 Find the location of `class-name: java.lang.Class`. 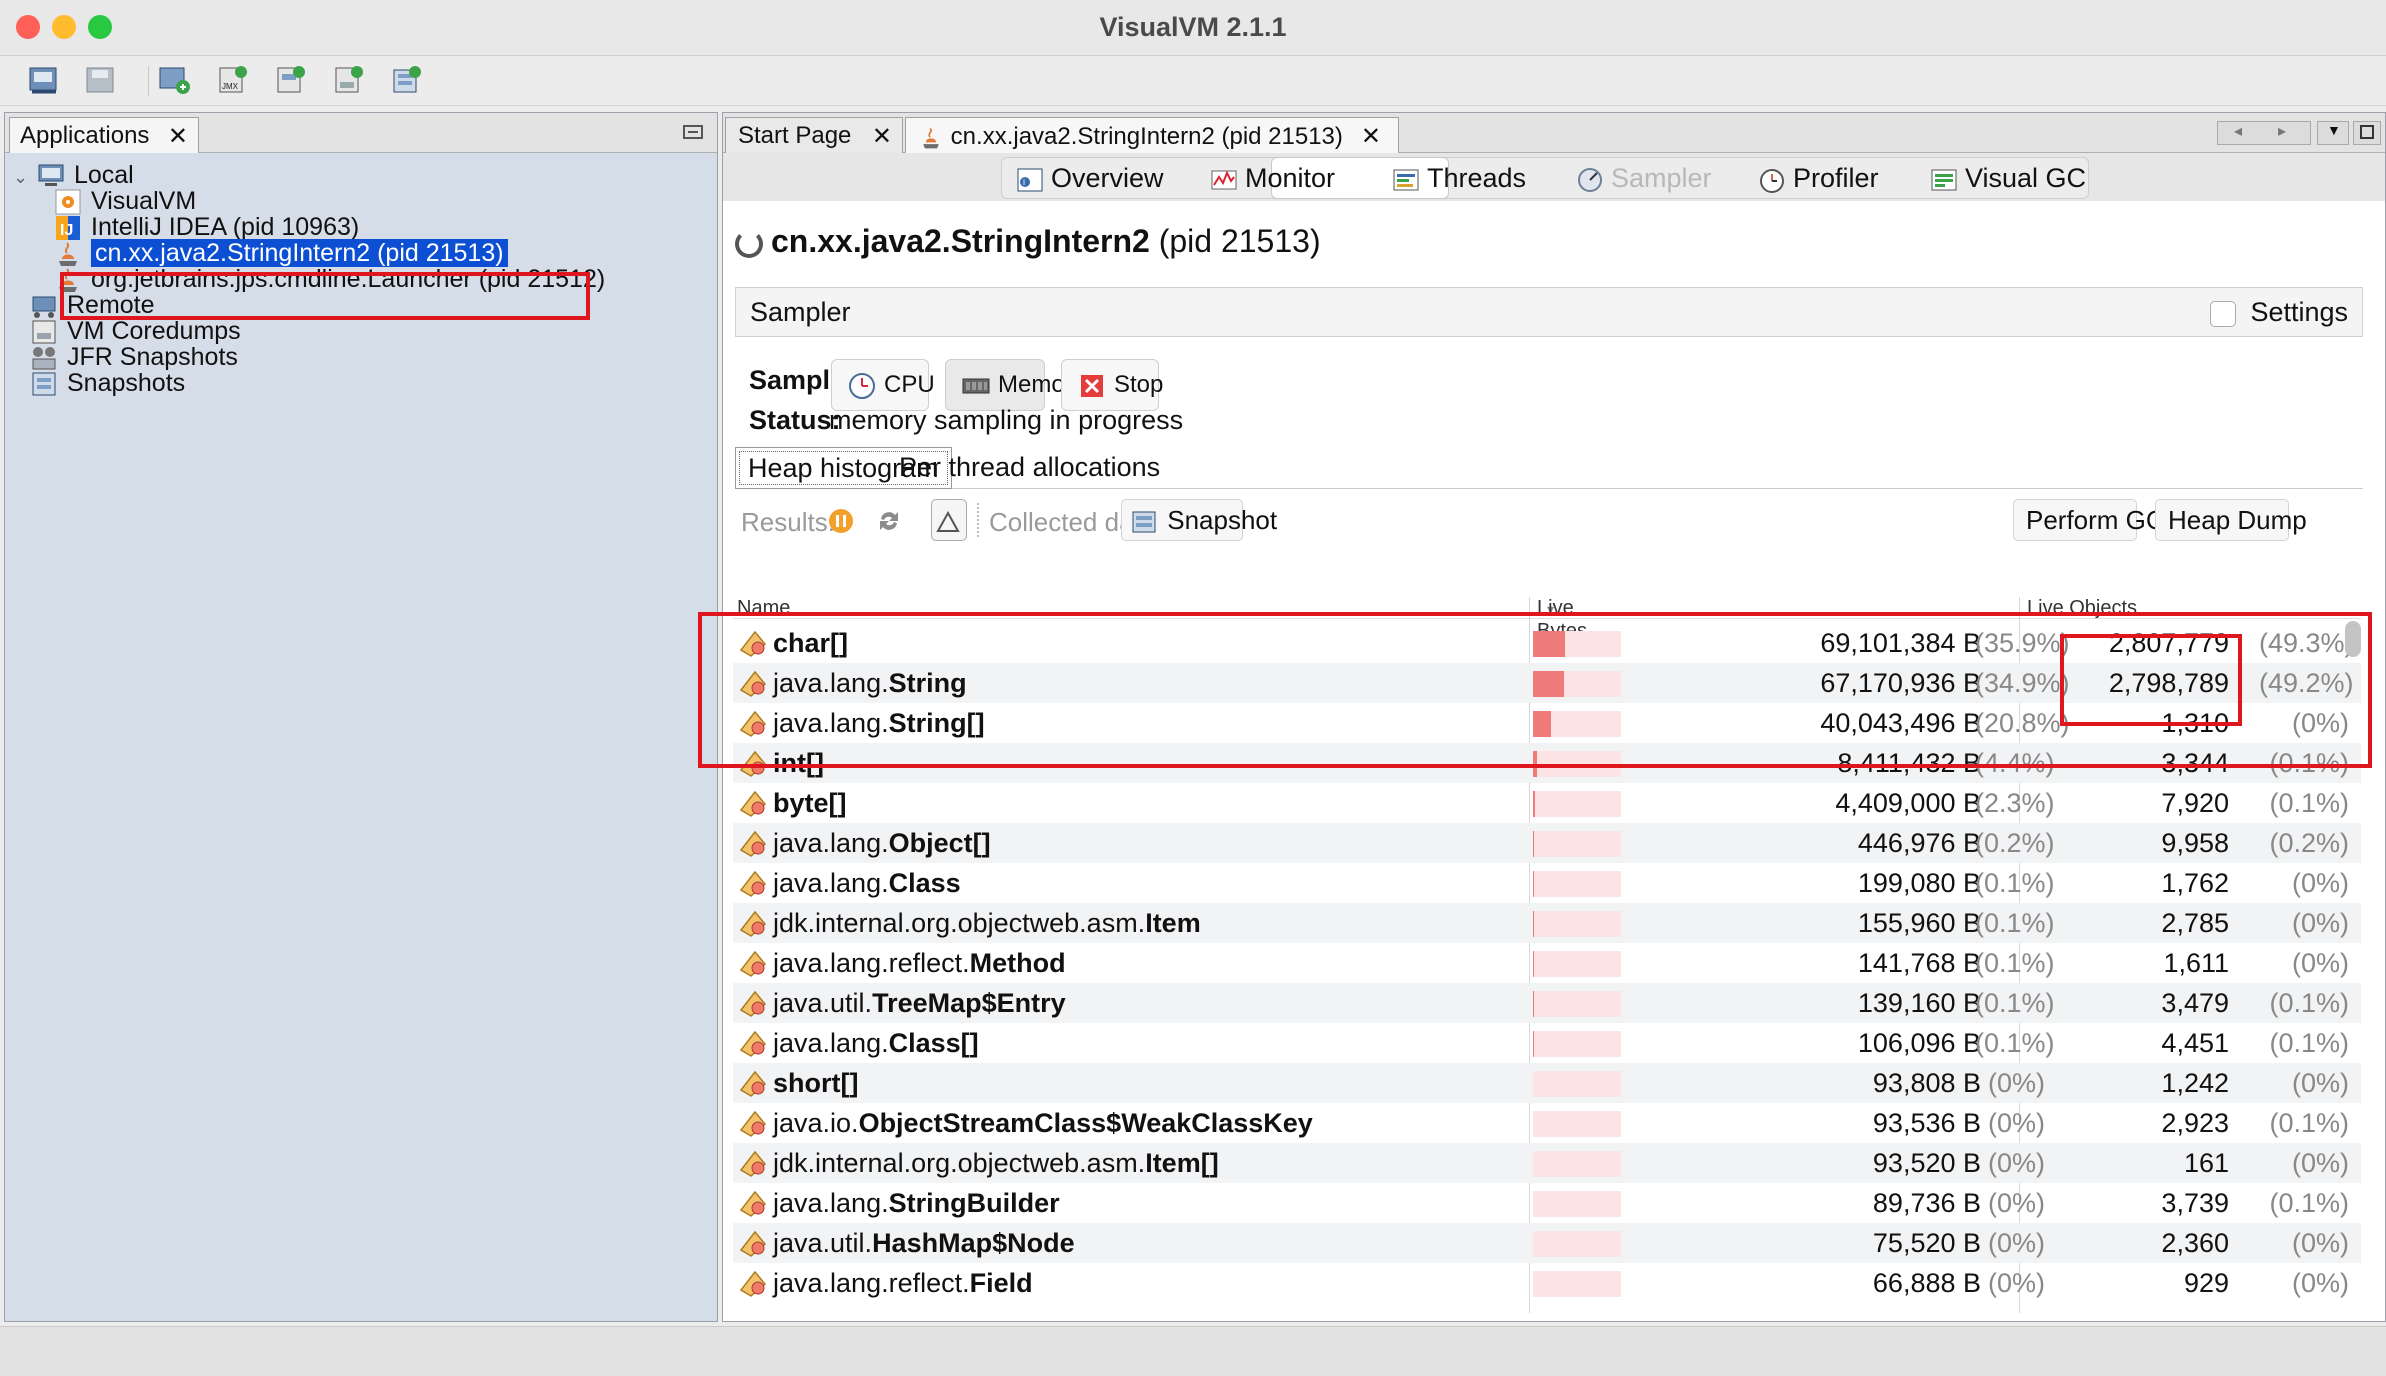

class-name: java.lang.Class is located at coordinates (867, 883).